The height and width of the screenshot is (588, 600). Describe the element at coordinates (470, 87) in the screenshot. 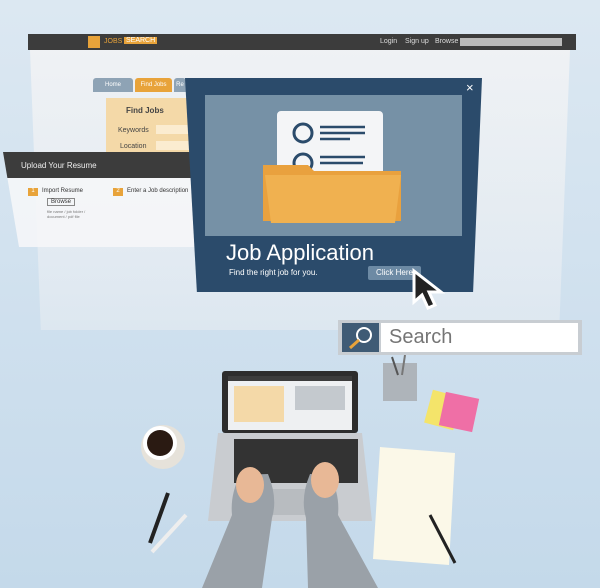

I see `close-button: ×` at that location.